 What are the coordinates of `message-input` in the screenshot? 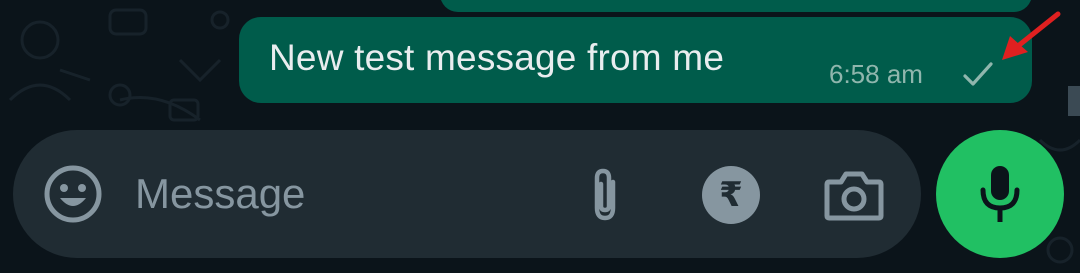 It's located at (345, 194).